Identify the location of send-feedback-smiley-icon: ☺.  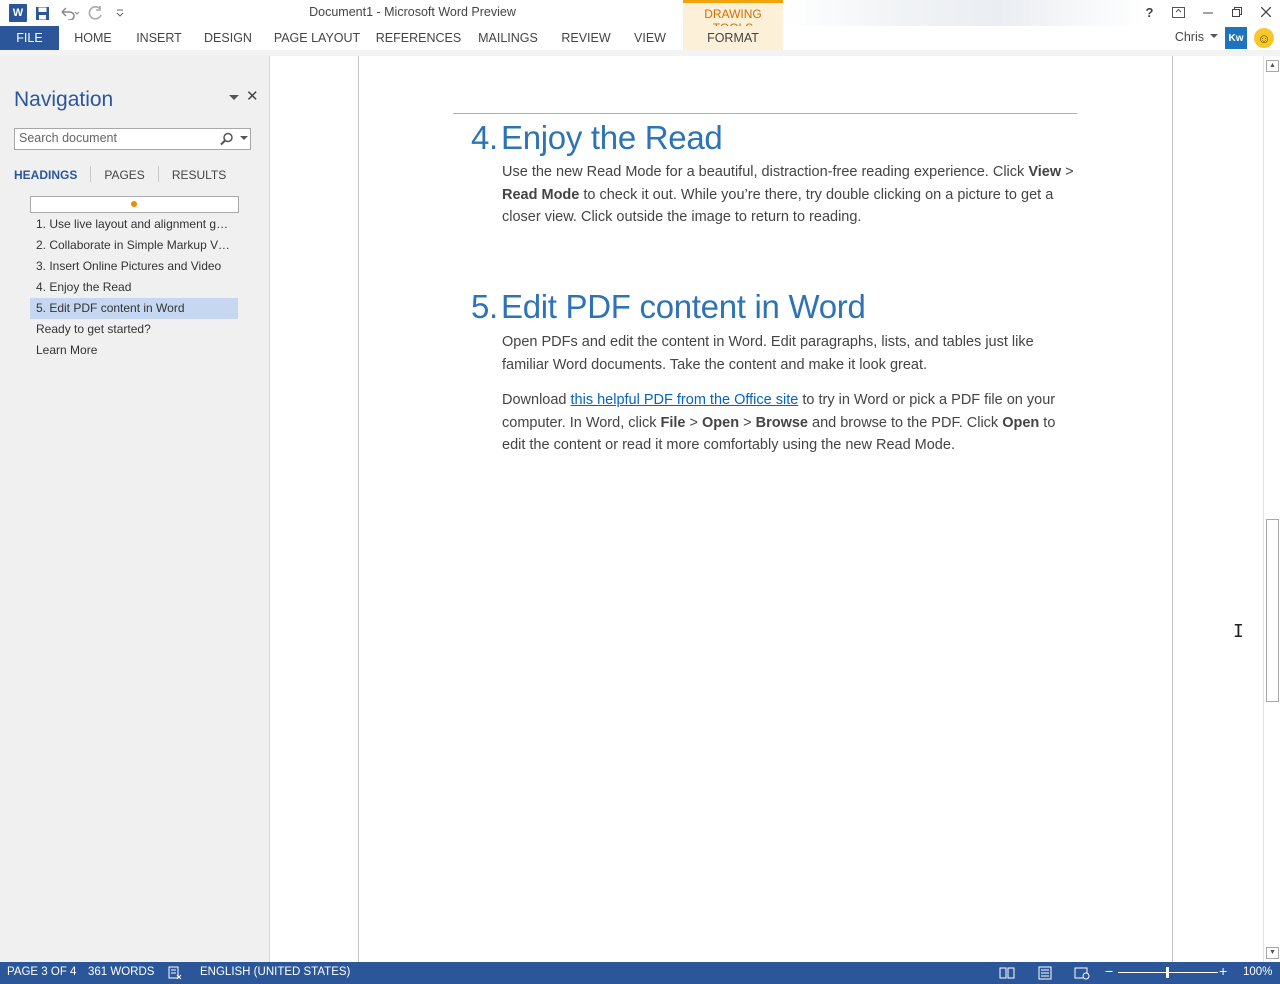
(1264, 38).